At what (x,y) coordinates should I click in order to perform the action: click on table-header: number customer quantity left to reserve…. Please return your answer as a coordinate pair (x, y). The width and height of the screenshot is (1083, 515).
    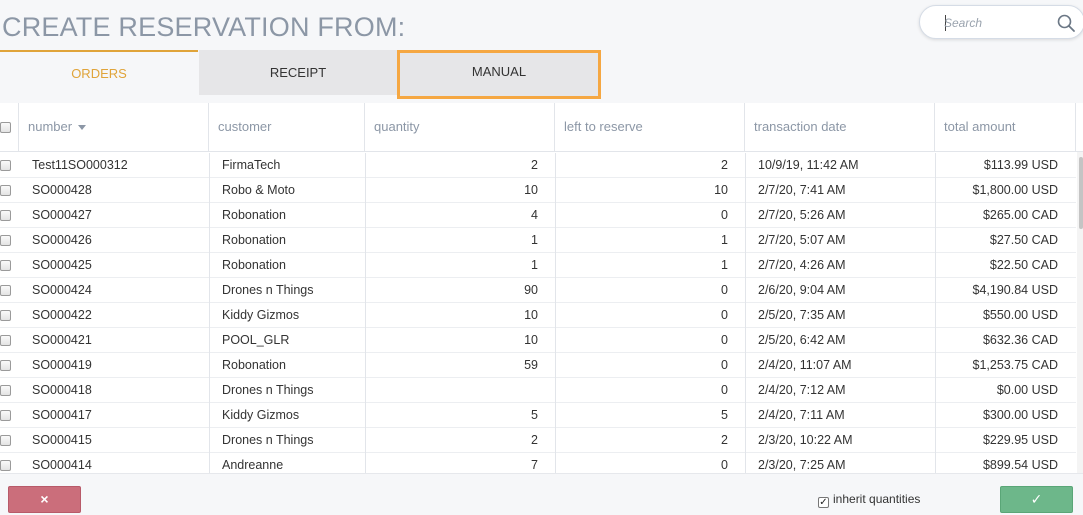
    Looking at the image, I should click on (541, 127).